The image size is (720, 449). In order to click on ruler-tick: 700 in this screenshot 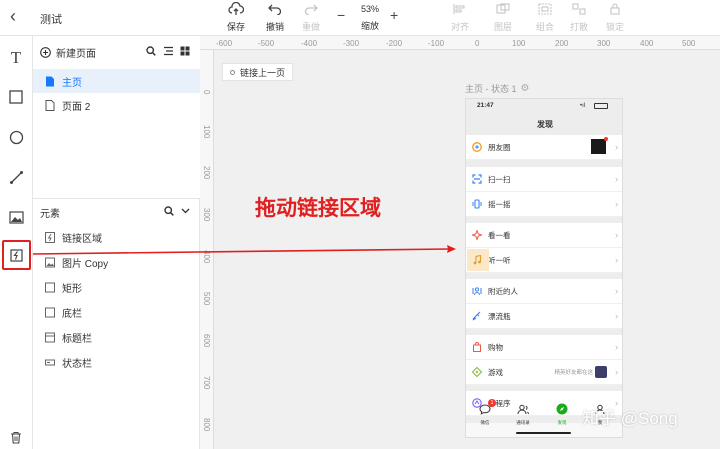, I will do `click(206, 383)`.